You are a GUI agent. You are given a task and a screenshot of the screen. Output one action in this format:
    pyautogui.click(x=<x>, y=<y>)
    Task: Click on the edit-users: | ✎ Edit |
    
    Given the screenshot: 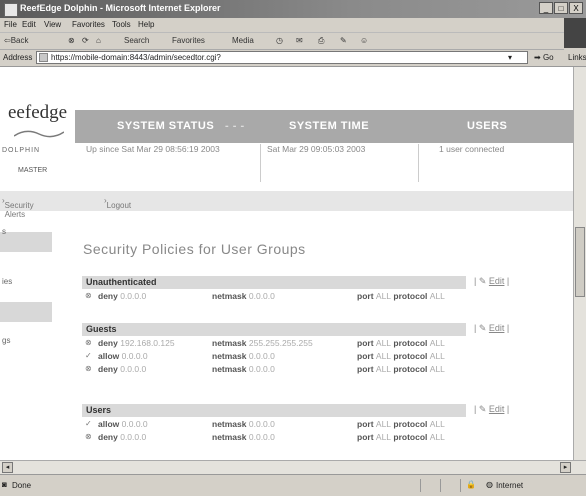 What is the action you would take?
    pyautogui.click(x=491, y=409)
    